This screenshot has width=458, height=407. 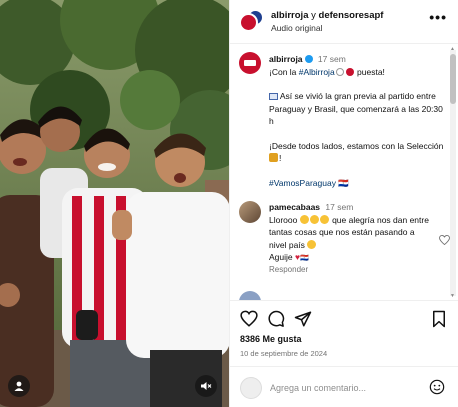 I want to click on calendar-emoji-icon, so click(x=273, y=96).